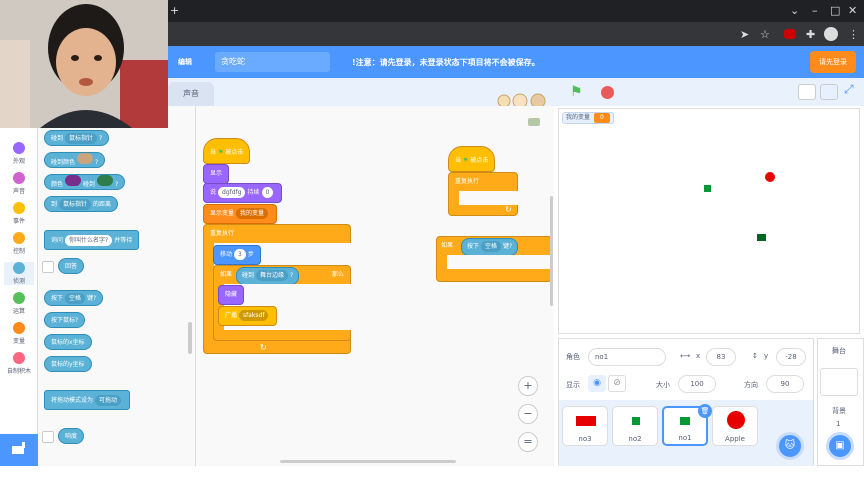 The height and width of the screenshot is (486, 864). What do you see at coordinates (576, 92) in the screenshot?
I see `green-flag-button: ⚑` at bounding box center [576, 92].